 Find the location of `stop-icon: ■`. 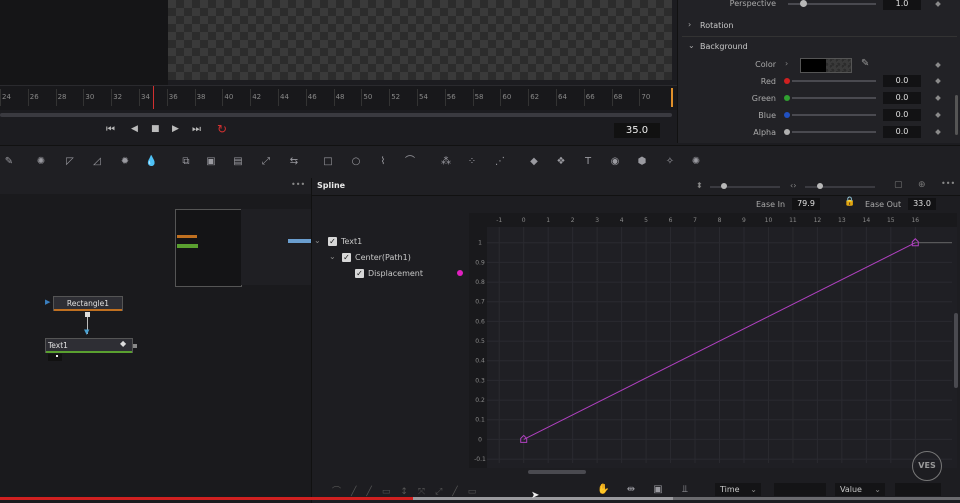

stop-icon: ■ is located at coordinates (155, 129).